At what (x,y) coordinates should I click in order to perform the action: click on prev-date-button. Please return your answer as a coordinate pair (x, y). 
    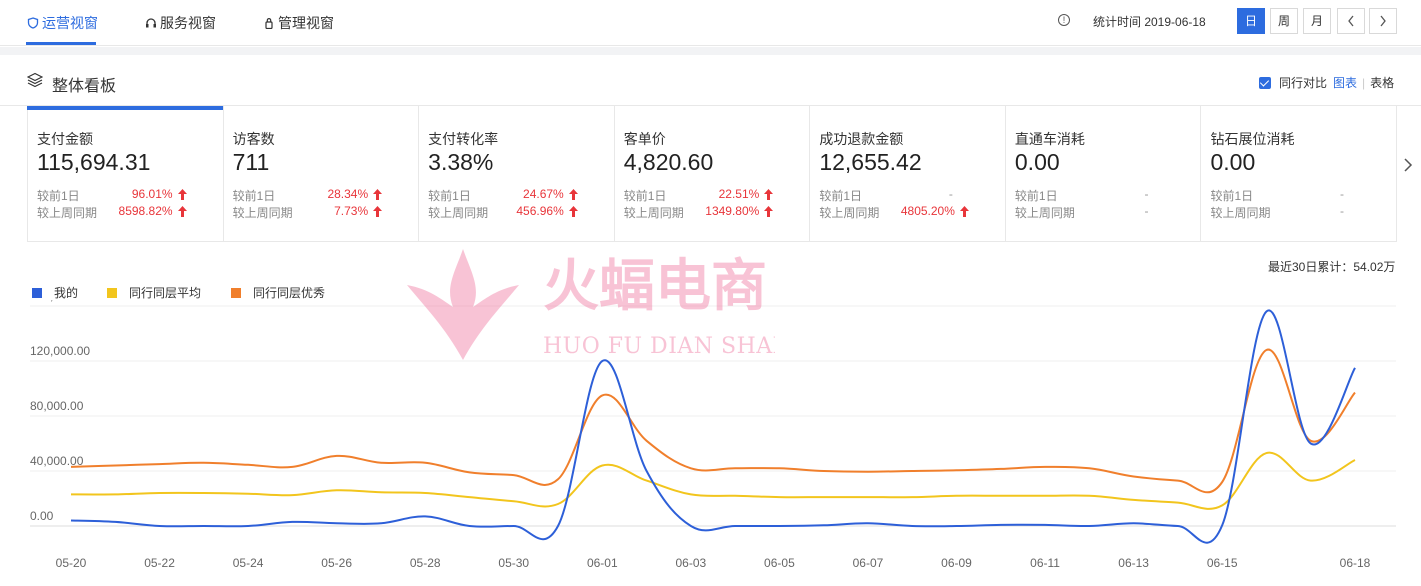
    Looking at the image, I should click on (1351, 21).